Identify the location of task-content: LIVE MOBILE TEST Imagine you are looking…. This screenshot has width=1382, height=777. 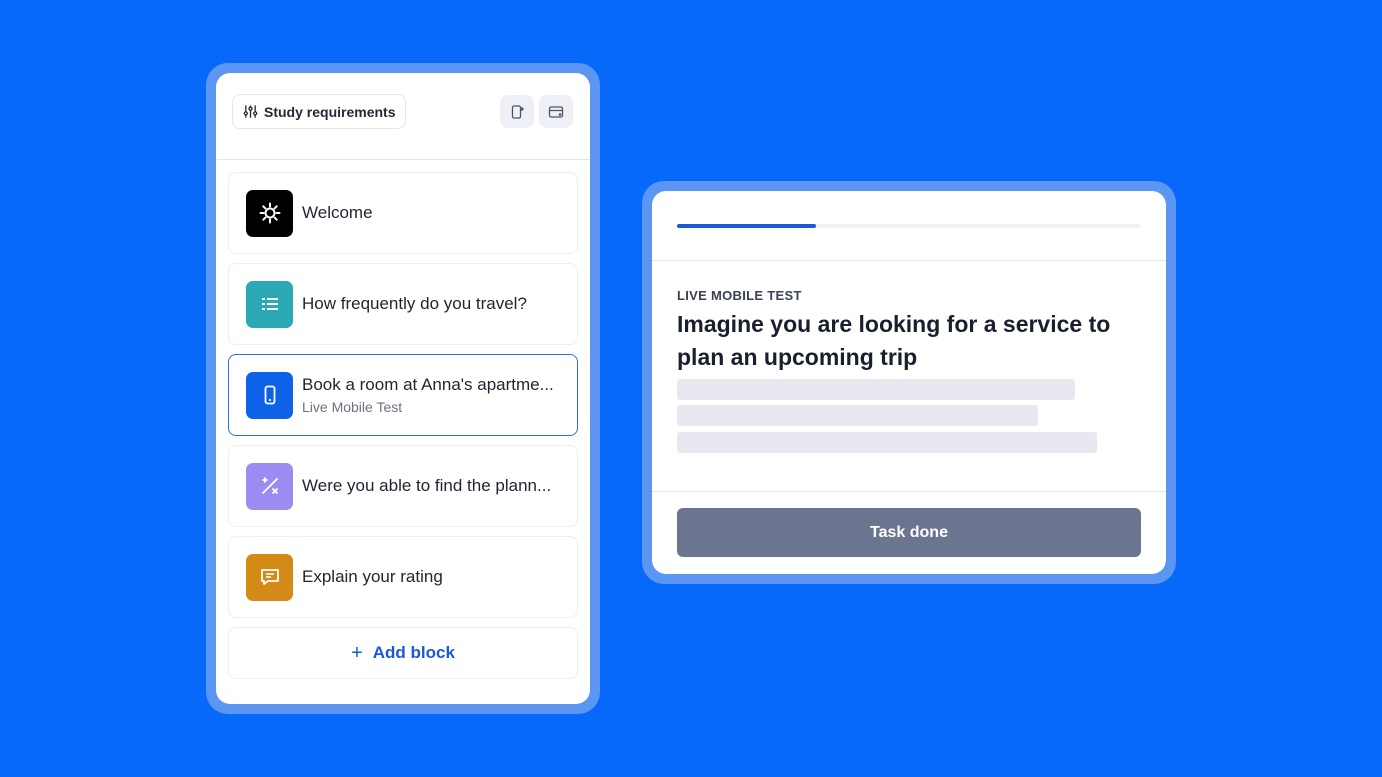
(909, 376).